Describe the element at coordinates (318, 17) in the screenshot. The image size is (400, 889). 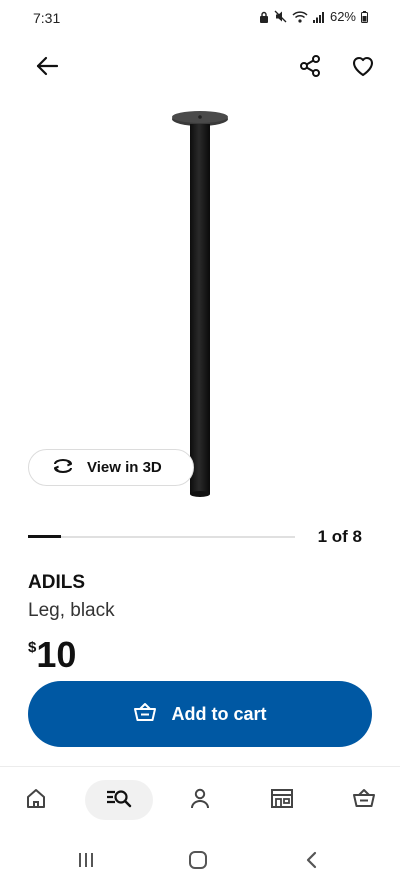
I see `signal-icon` at that location.